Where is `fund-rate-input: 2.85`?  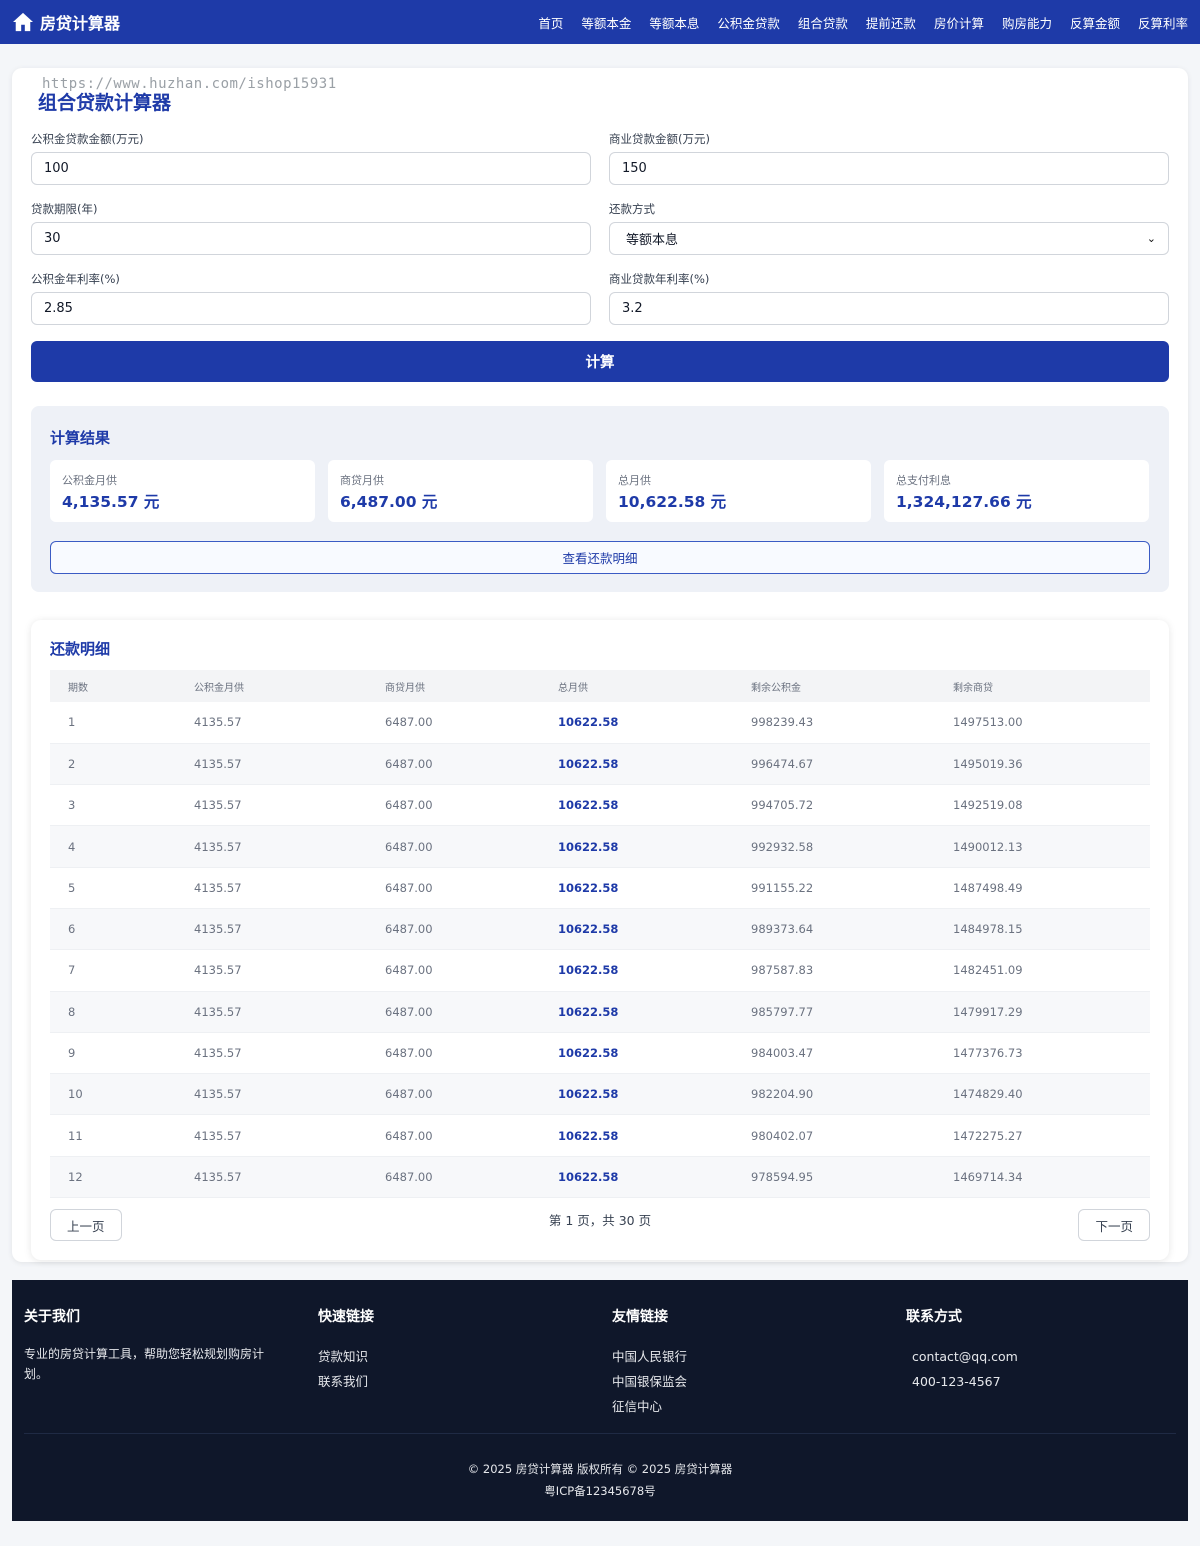 fund-rate-input: 2.85 is located at coordinates (311, 308).